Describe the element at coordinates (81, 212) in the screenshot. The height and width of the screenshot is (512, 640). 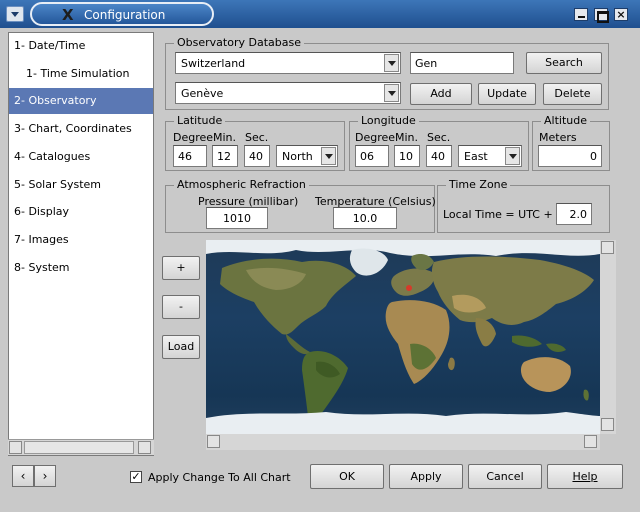
I see `tree-item-display: 6- Display` at that location.